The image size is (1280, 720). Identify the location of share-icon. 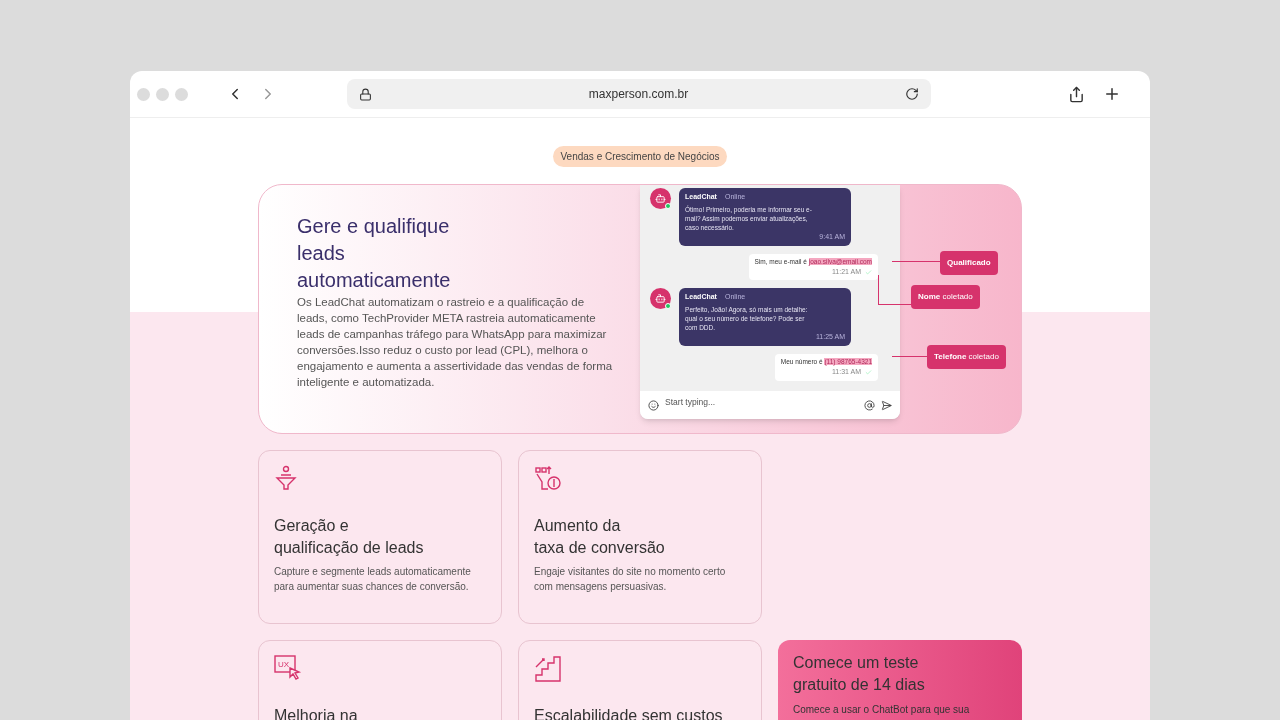
(1076, 94).